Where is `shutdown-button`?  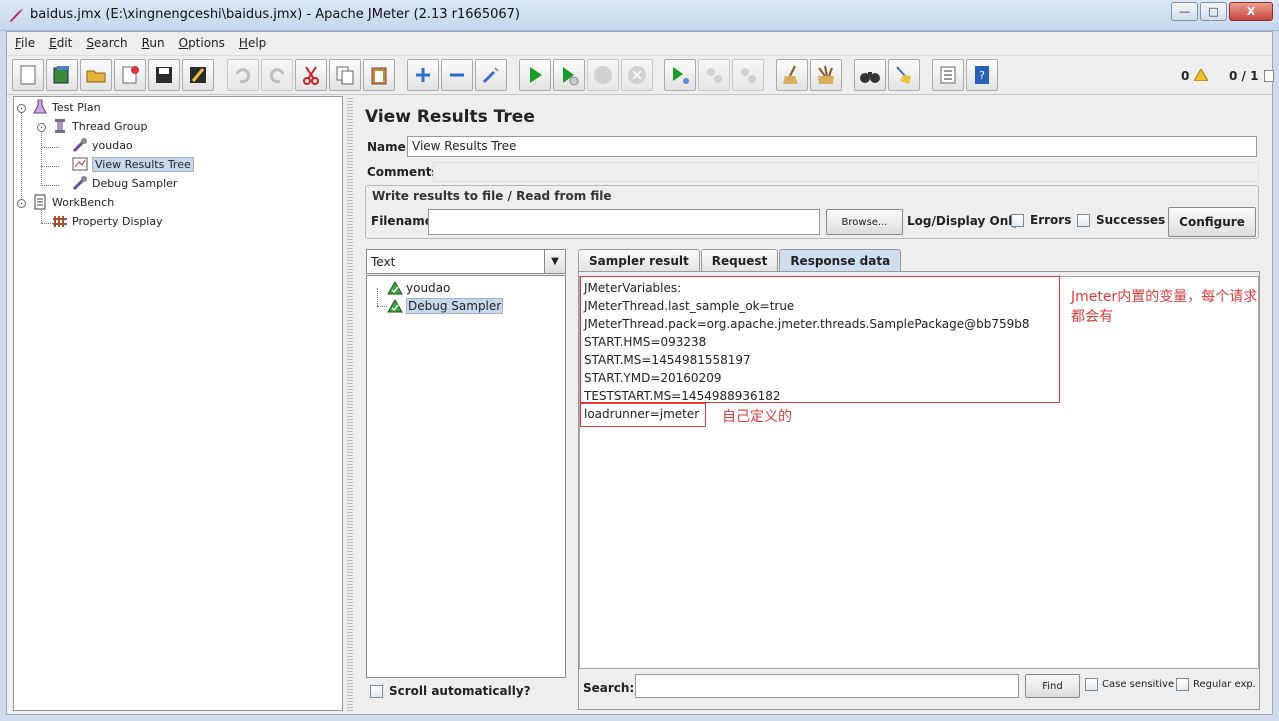
shutdown-button is located at coordinates (637, 75).